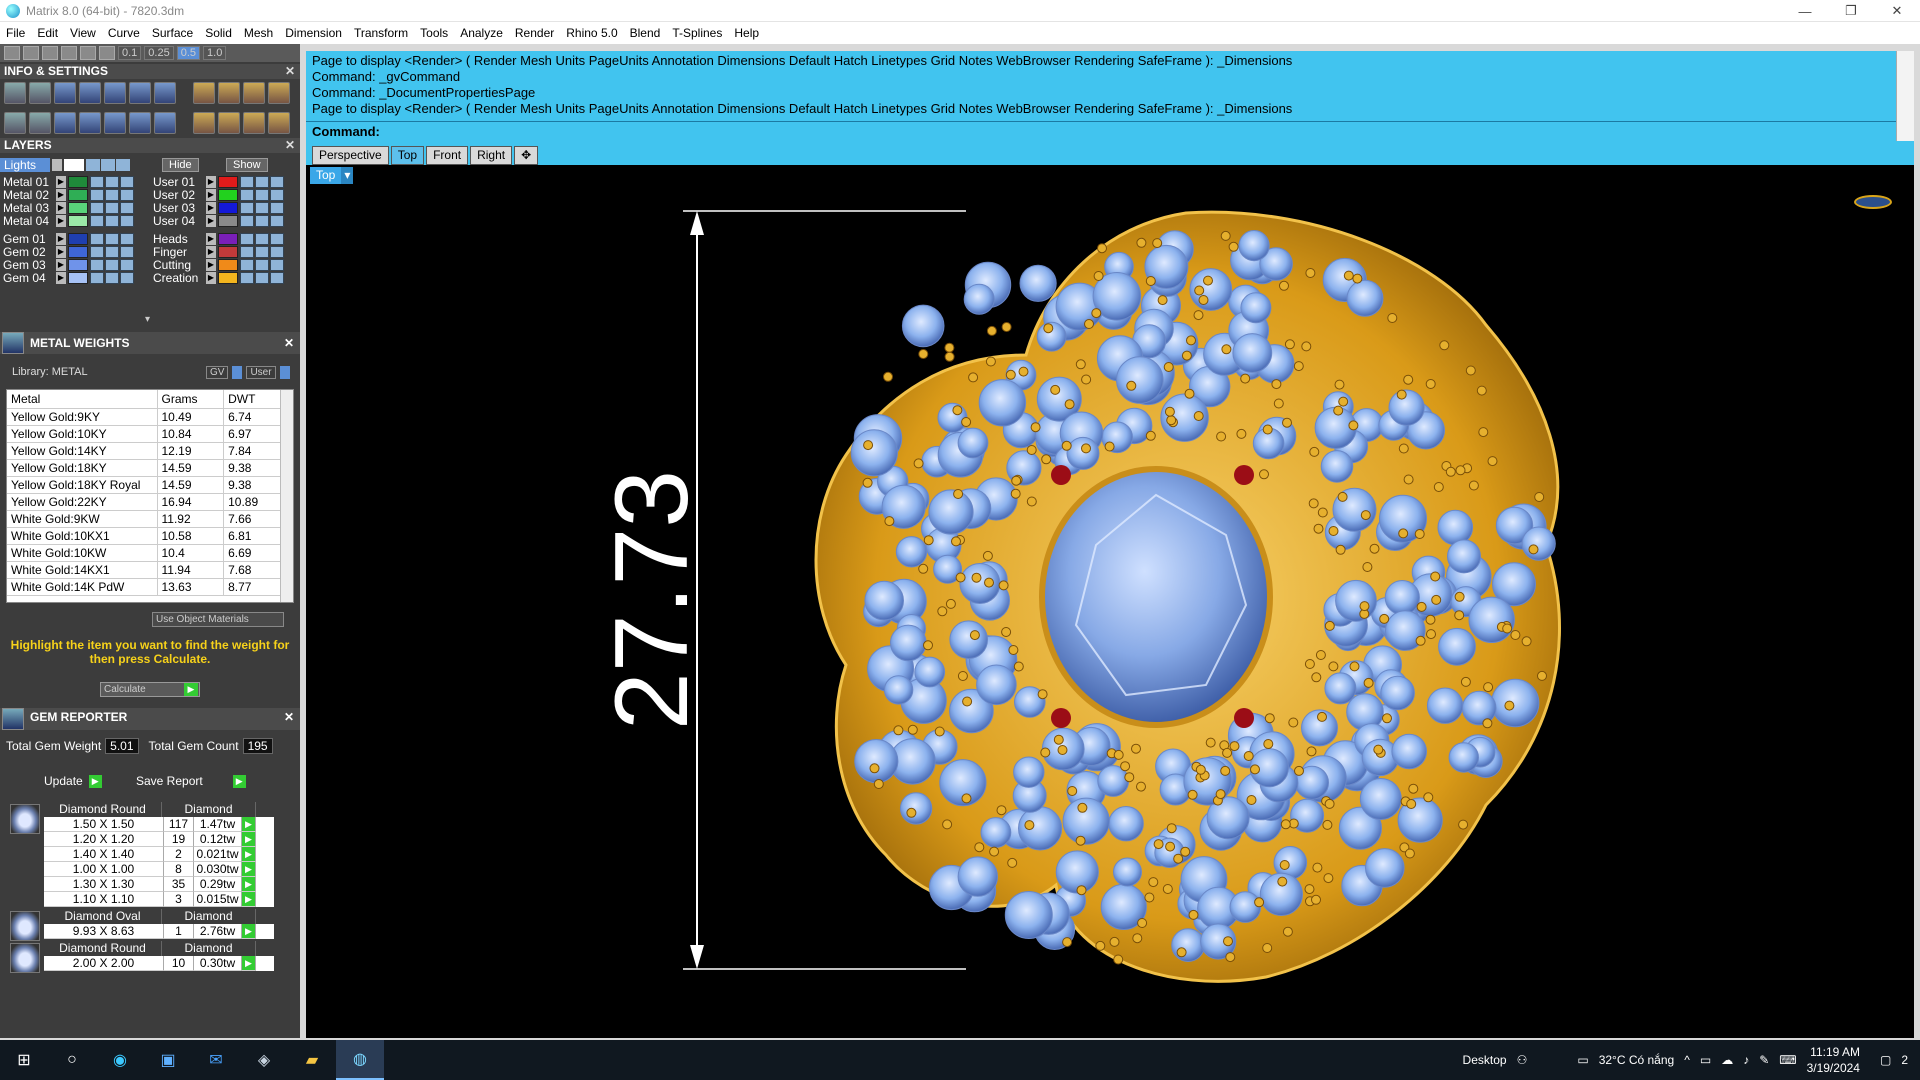  I want to click on select-gem-icon: ▶, so click(249, 899).